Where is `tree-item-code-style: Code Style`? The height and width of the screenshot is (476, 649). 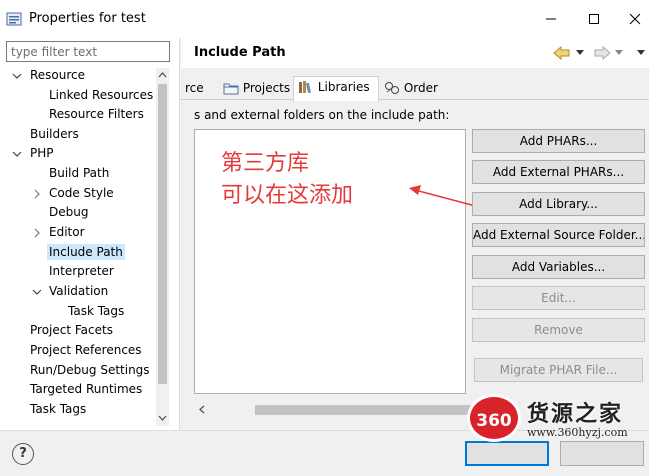 tree-item-code-style: Code Style is located at coordinates (73, 193).